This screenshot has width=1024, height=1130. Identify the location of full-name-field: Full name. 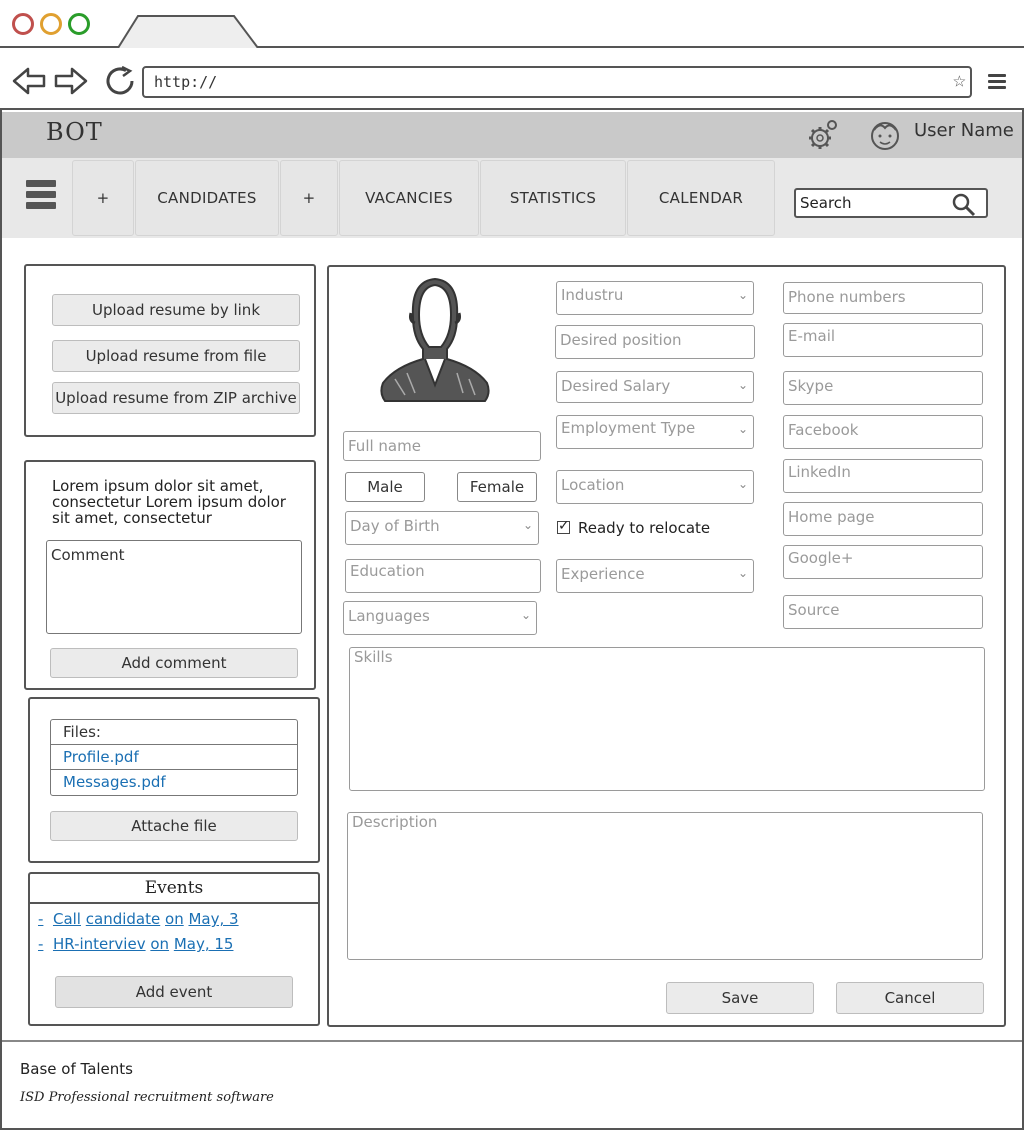
(442, 446).